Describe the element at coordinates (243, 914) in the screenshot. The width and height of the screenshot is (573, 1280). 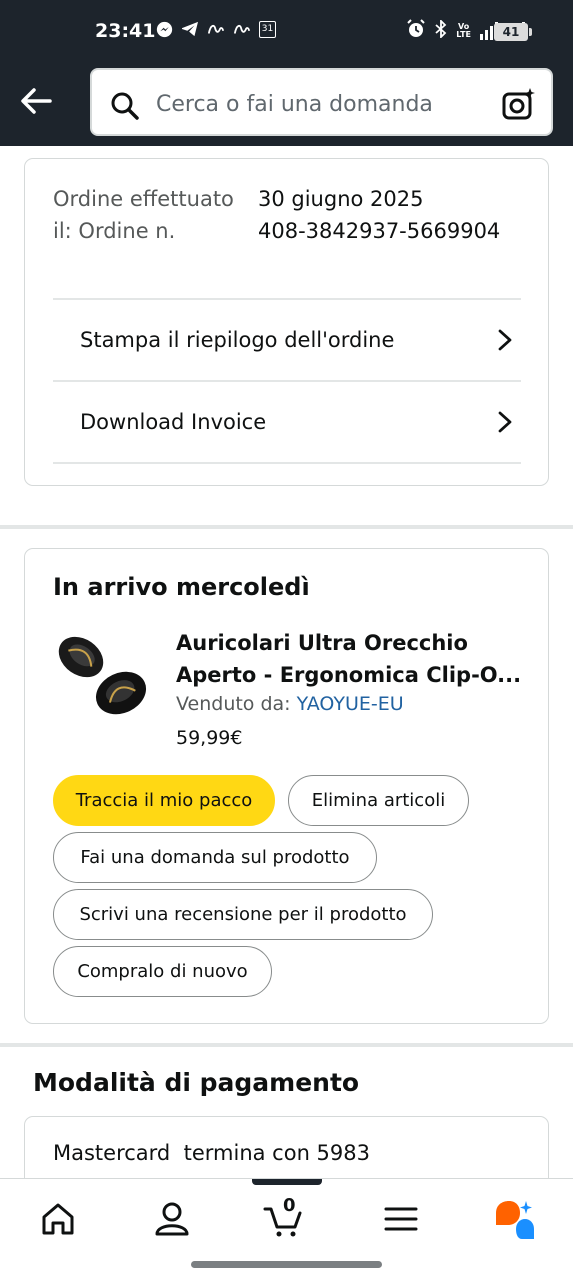
I see `write-review-button: Scrivi una recensione per il prodotto` at that location.